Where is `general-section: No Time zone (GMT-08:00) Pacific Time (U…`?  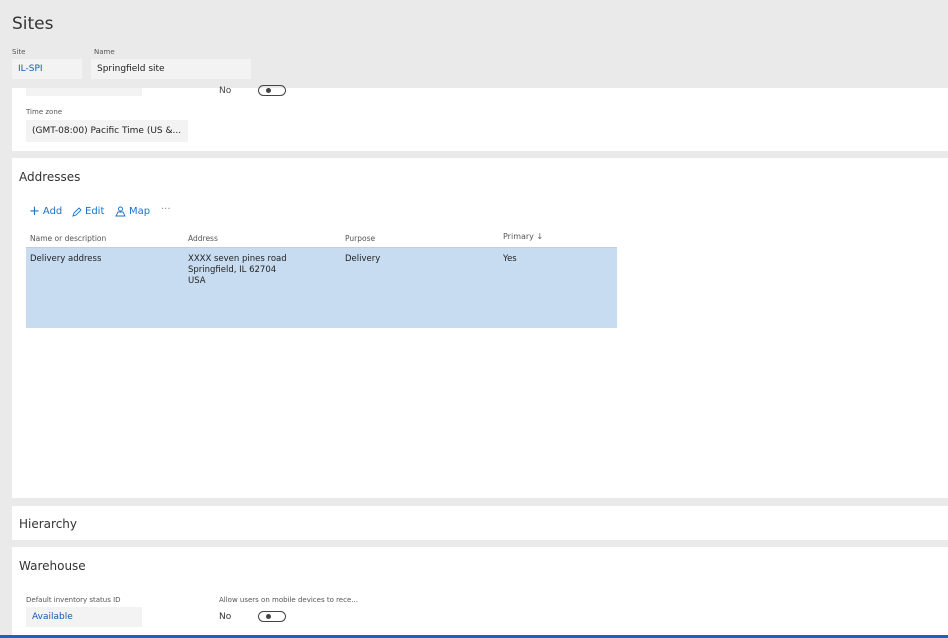 general-section: No Time zone (GMT-08:00) Pacific Time (U… is located at coordinates (480, 118).